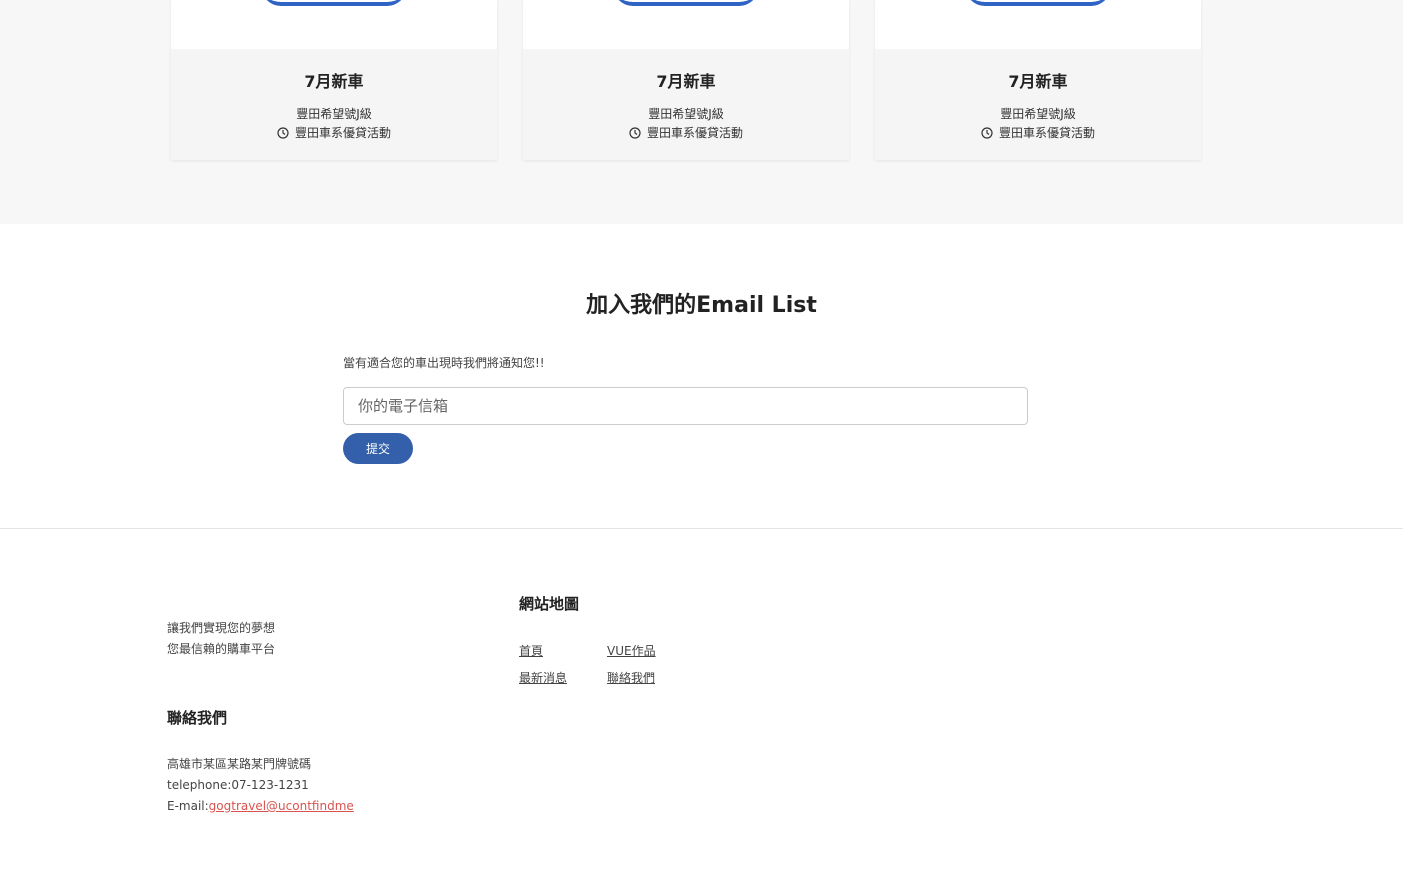 The width and height of the screenshot is (1403, 877). I want to click on slogan-line: 您最信賴的購車平台, so click(221, 649).